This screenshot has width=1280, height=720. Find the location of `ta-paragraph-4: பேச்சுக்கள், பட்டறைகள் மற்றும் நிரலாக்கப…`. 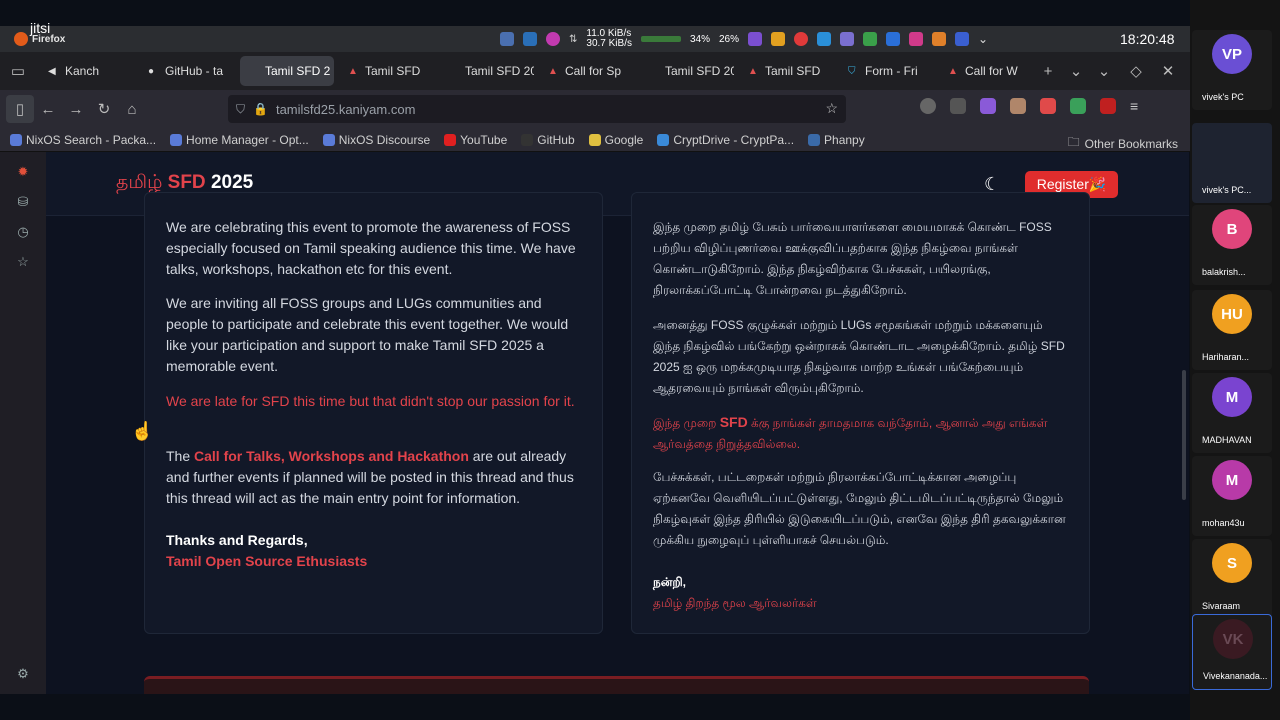

ta-paragraph-4: பேச்சுக்கள், பட்டறைகள் மற்றும் நிரலாக்கப… is located at coordinates (859, 508).